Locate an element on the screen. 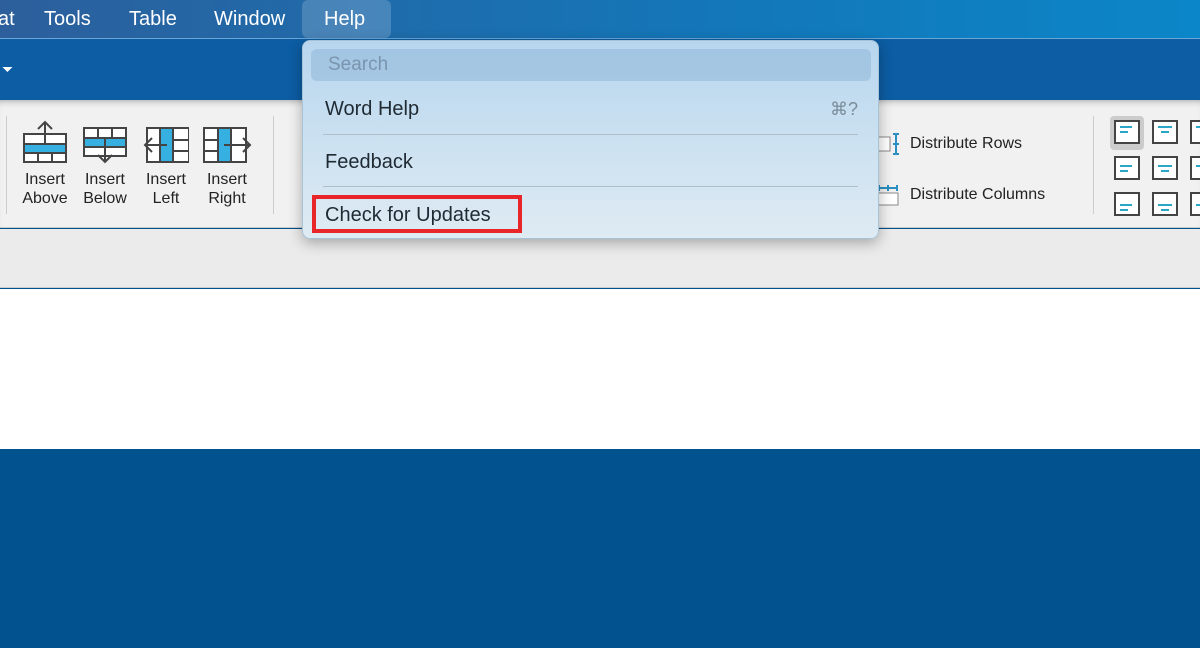 This screenshot has height=648, width=1200. insert-below-label-2: Below is located at coordinates (105, 198).